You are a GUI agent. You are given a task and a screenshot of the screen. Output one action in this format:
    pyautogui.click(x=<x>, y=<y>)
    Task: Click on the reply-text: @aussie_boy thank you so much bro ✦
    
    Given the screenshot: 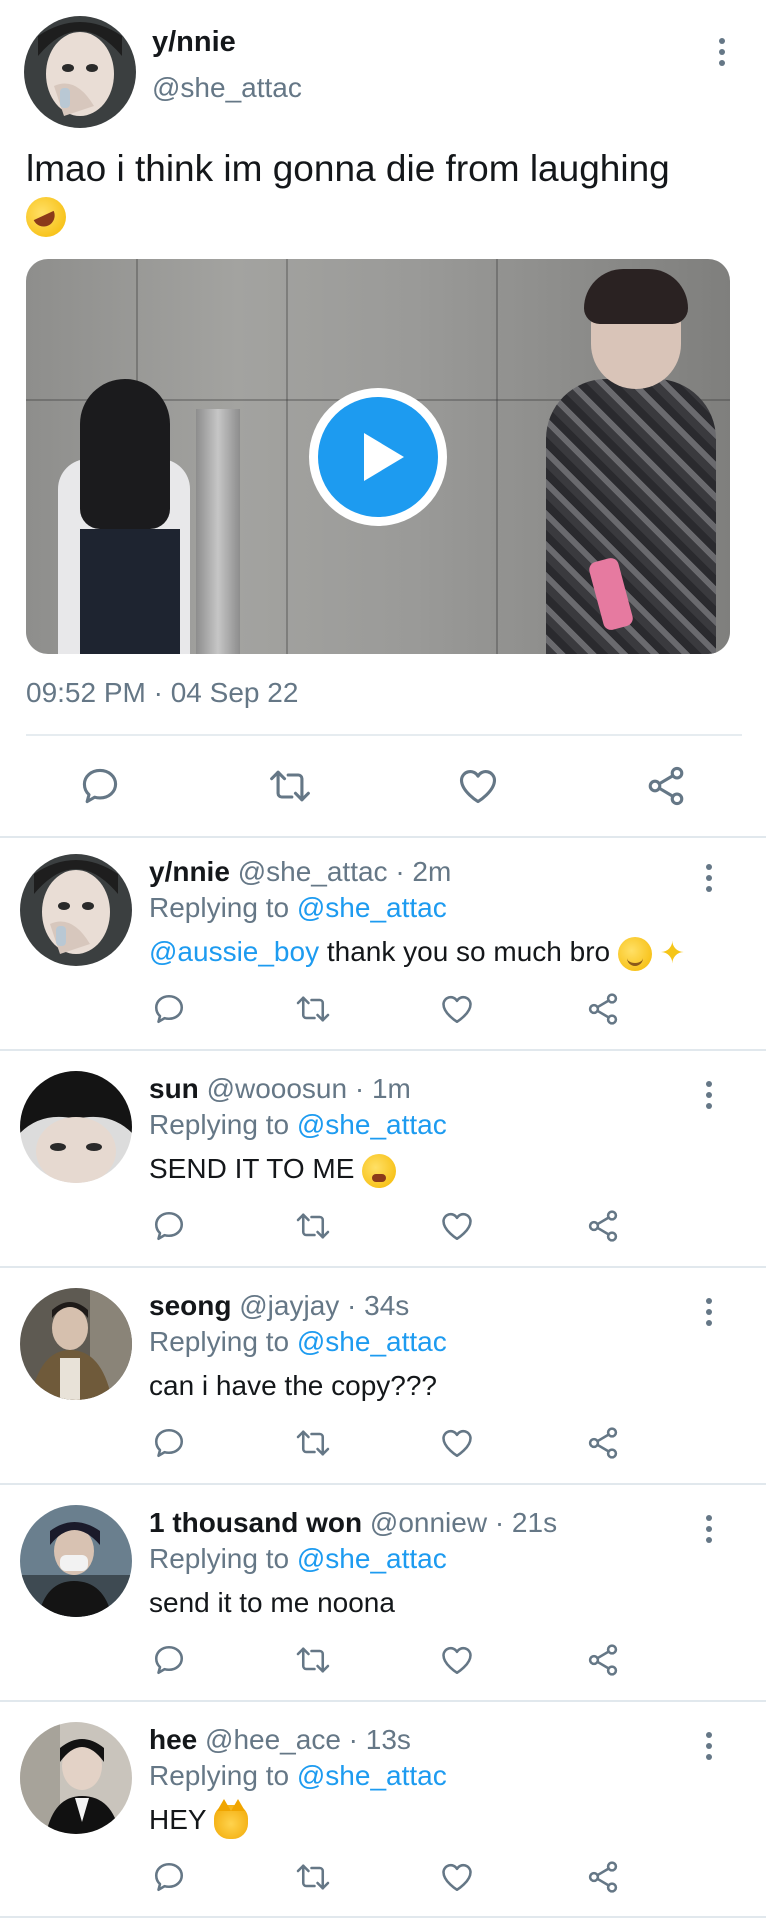 What is the action you would take?
    pyautogui.click(x=417, y=953)
    